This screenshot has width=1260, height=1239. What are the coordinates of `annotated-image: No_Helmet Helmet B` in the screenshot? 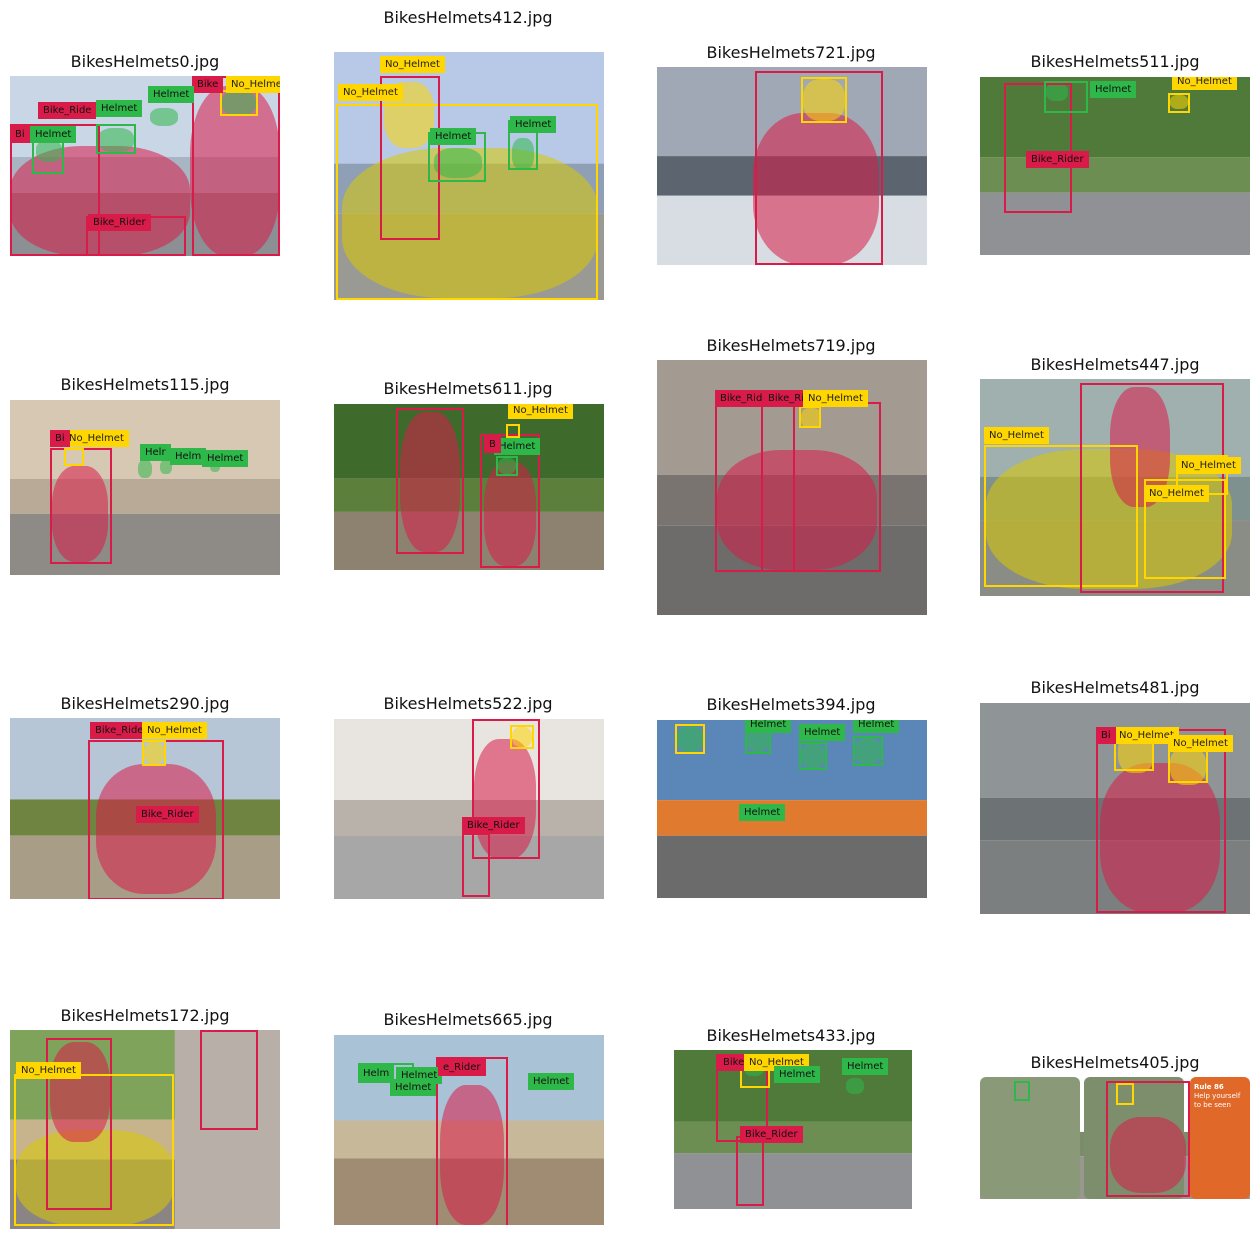 It's located at (469, 487).